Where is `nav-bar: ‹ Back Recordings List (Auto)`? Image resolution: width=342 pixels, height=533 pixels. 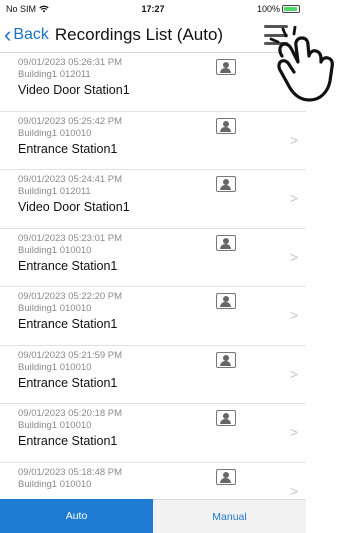 nav-bar: ‹ Back Recordings List (Auto) is located at coordinates (153, 35).